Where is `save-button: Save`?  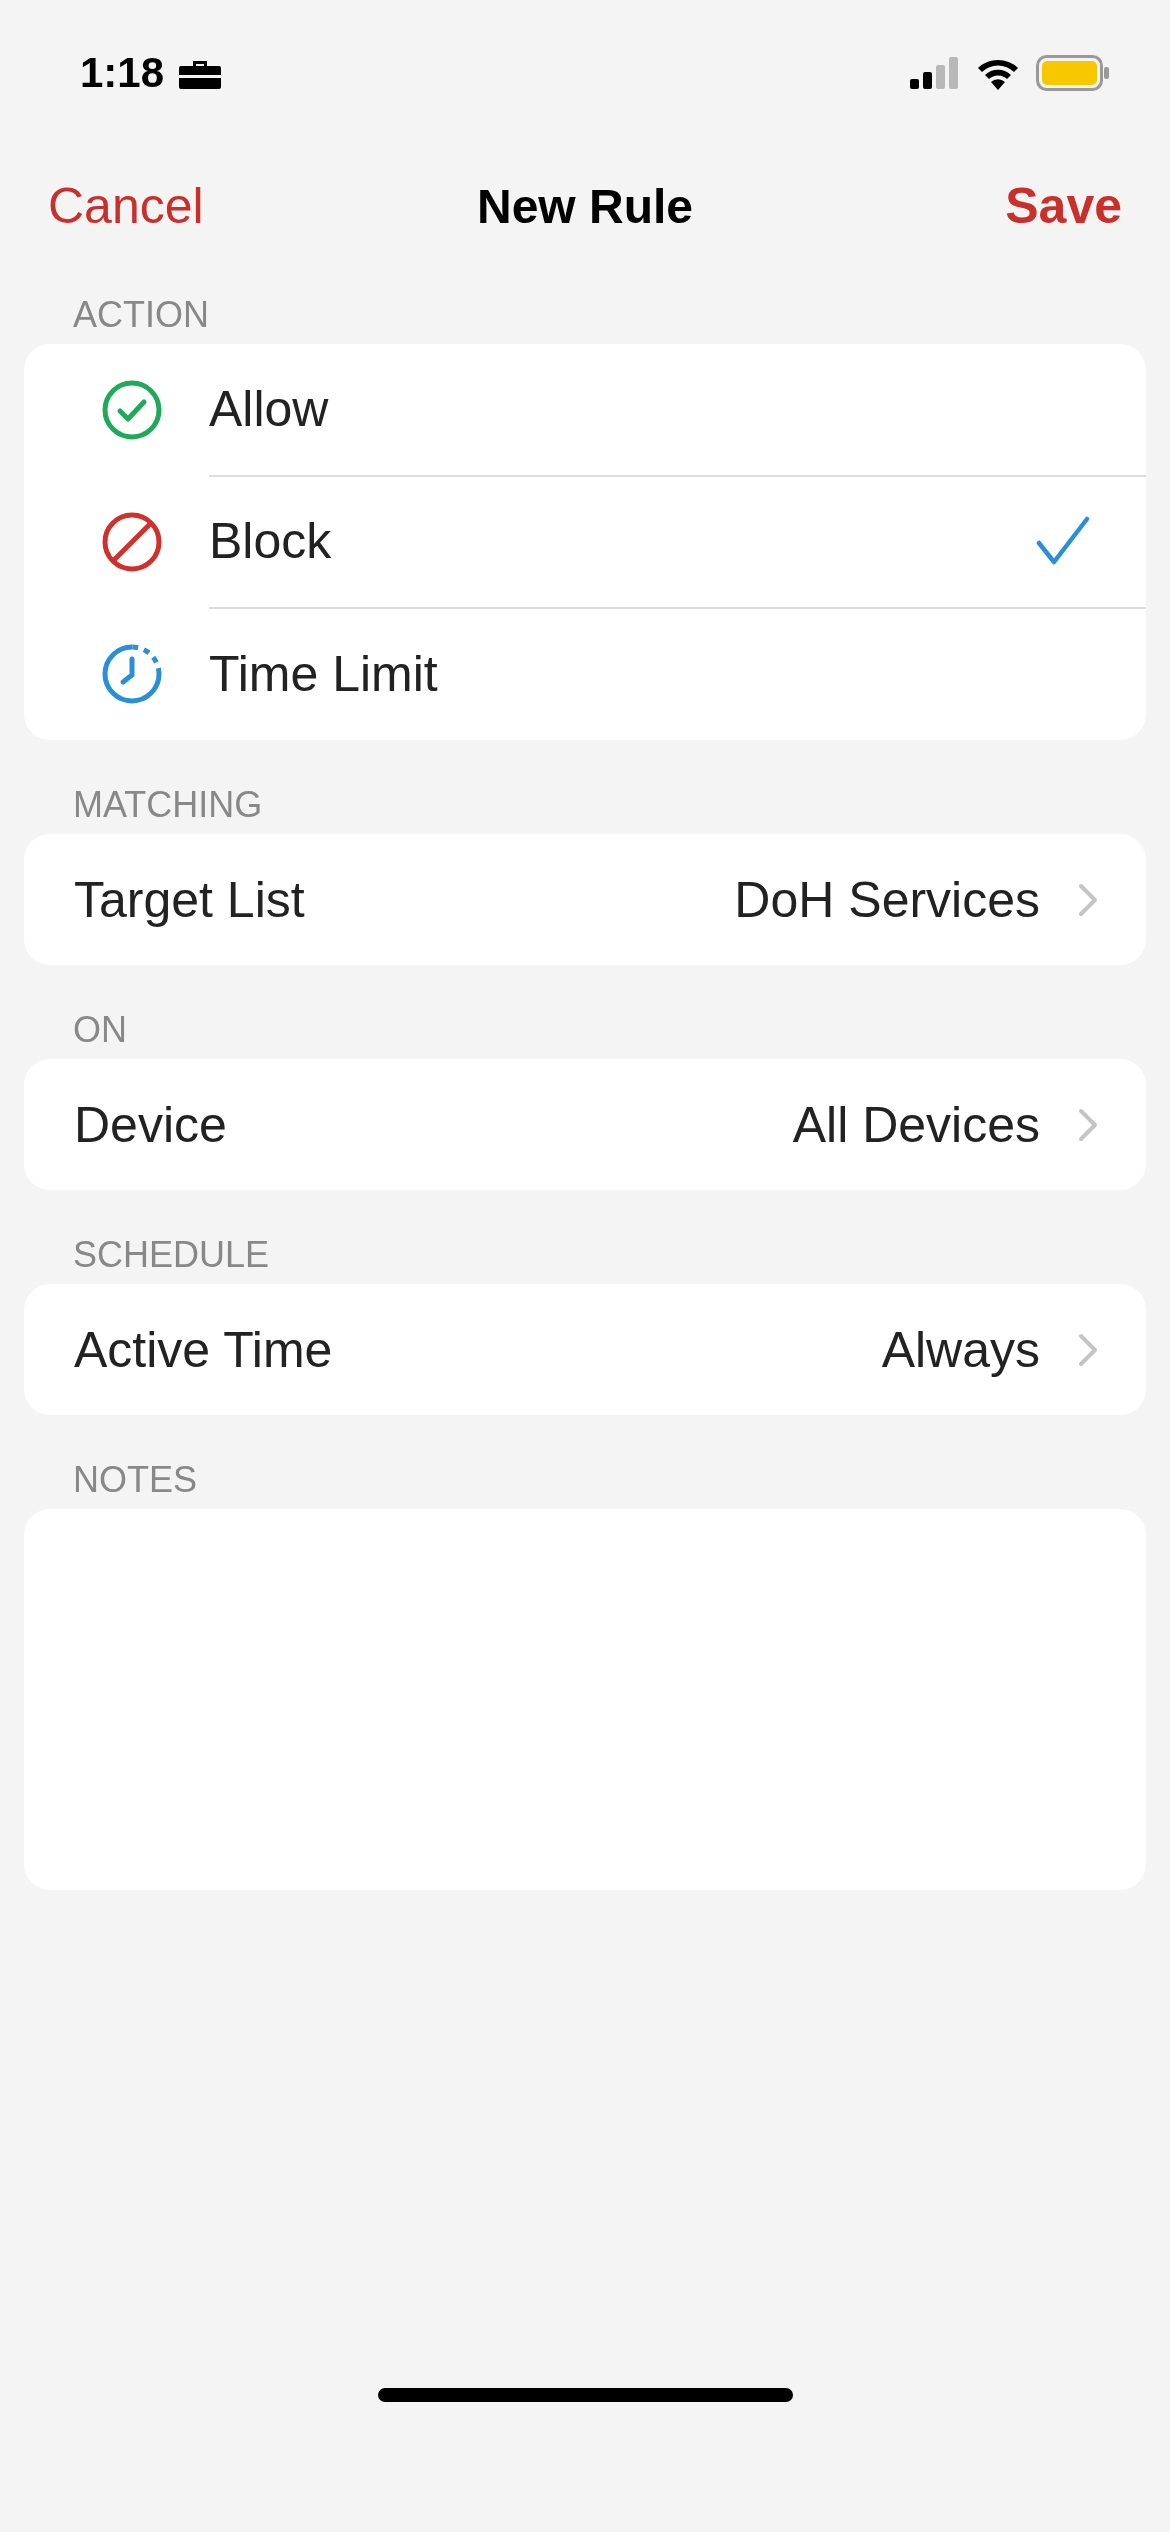 save-button: Save is located at coordinates (1063, 206).